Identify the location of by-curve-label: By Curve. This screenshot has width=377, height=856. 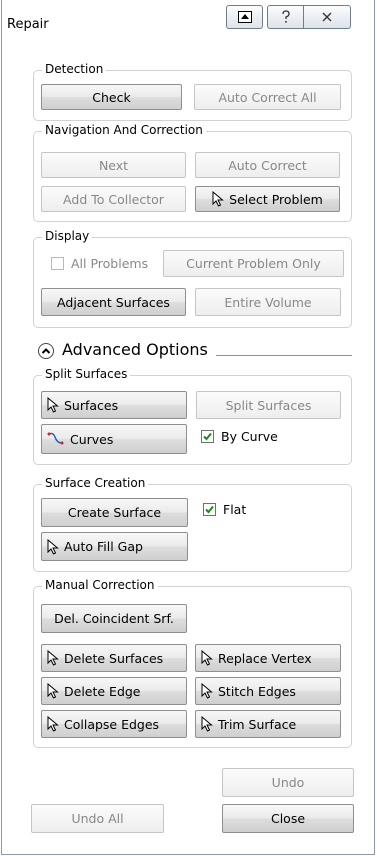
(249, 436).